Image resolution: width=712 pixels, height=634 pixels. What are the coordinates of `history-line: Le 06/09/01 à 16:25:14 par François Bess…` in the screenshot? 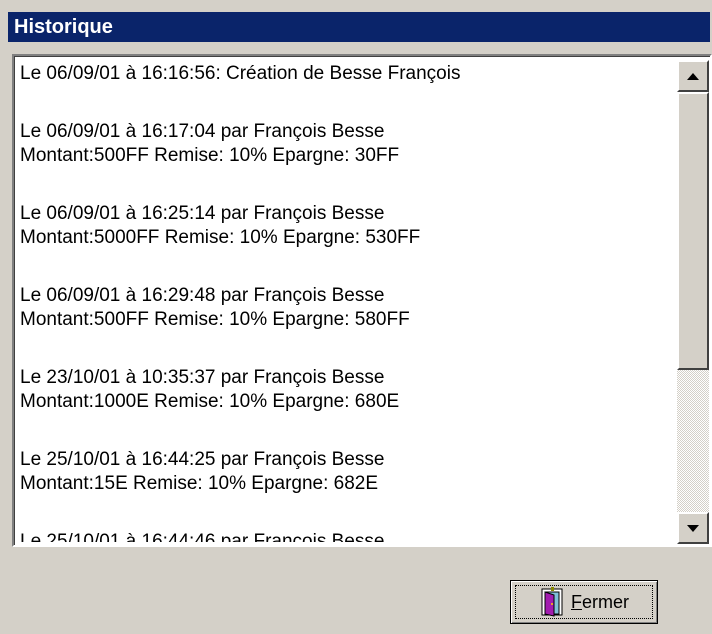 It's located at (202, 213).